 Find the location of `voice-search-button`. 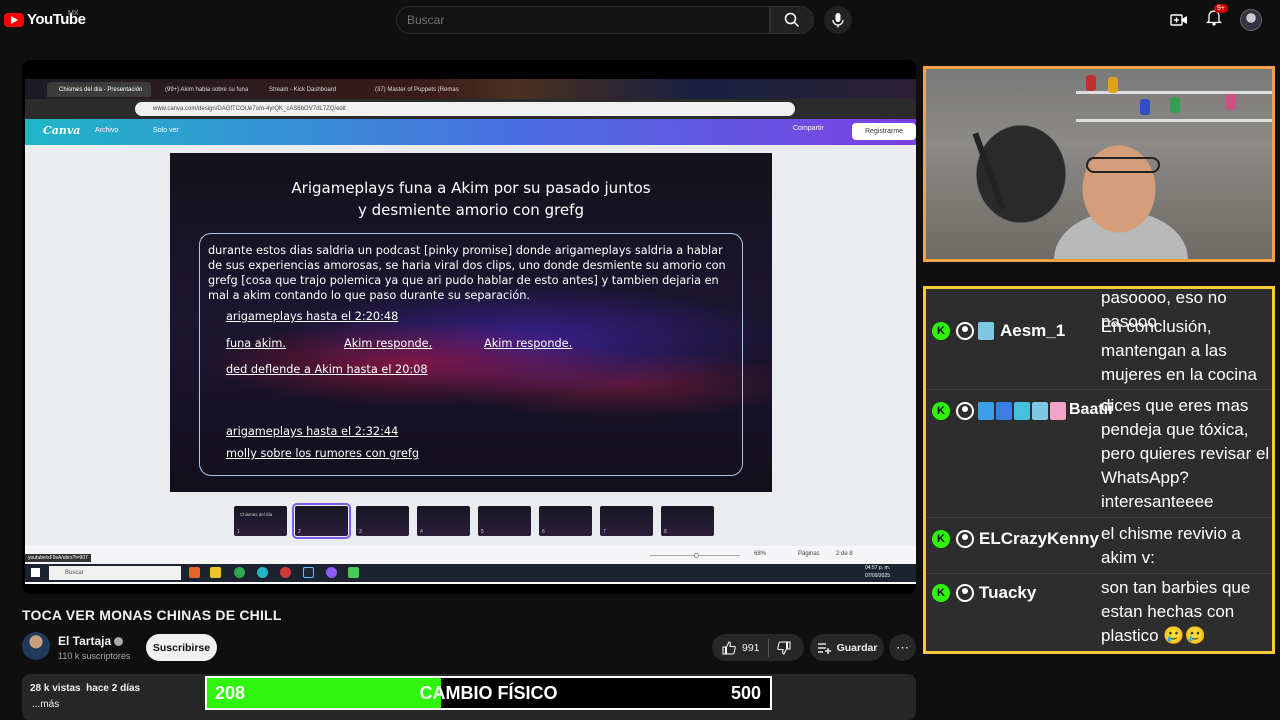

voice-search-button is located at coordinates (838, 20).